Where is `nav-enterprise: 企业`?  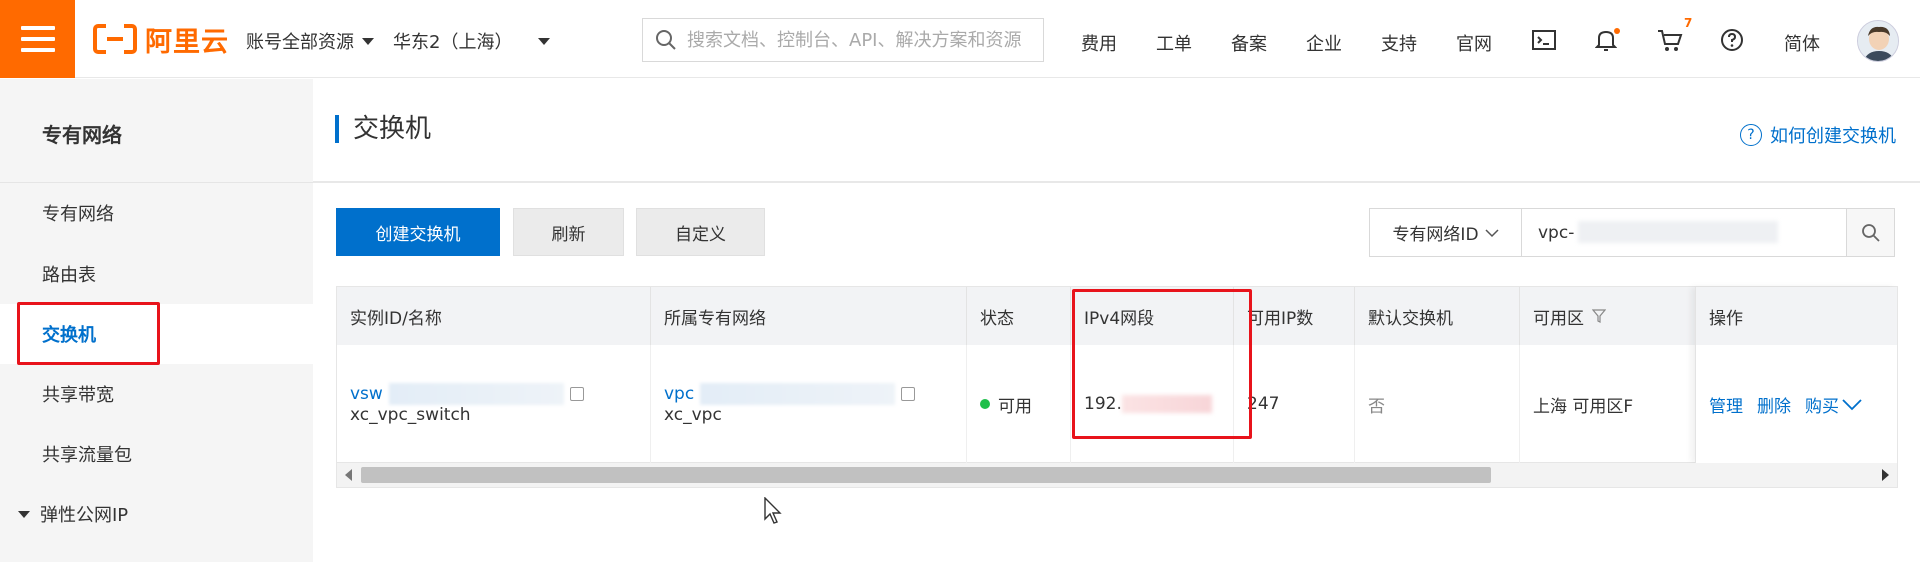
nav-enterprise: 企业 is located at coordinates (1324, 43).